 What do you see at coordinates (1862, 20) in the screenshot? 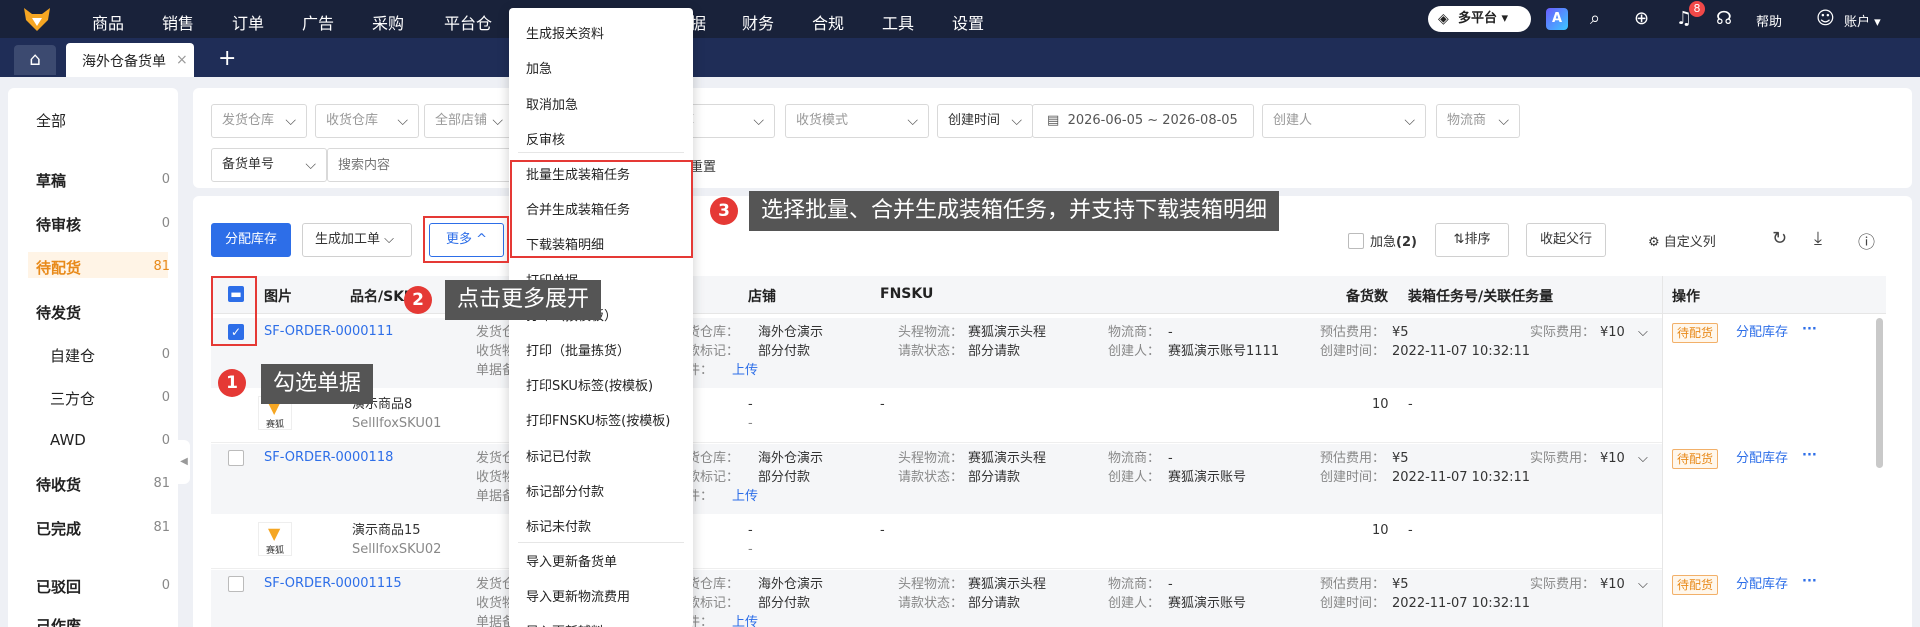
I see `account-menu: 账户 ▾` at bounding box center [1862, 20].